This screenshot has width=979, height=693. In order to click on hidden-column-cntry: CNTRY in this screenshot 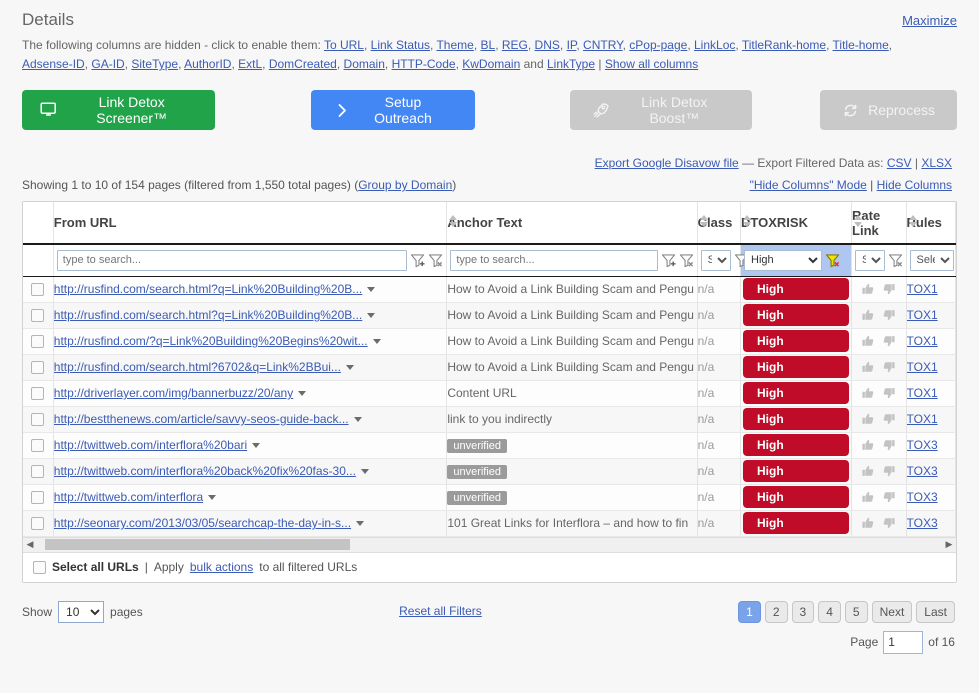, I will do `click(603, 45)`.